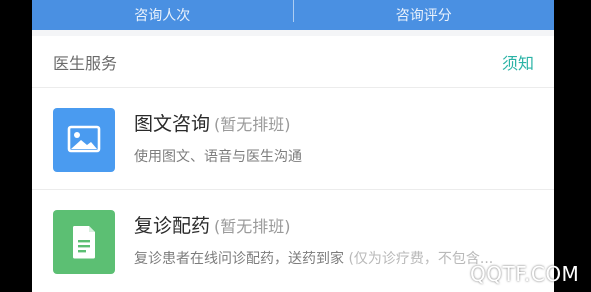 This screenshot has width=591, height=292. Describe the element at coordinates (84, 140) in the screenshot. I see `image-icon` at that location.